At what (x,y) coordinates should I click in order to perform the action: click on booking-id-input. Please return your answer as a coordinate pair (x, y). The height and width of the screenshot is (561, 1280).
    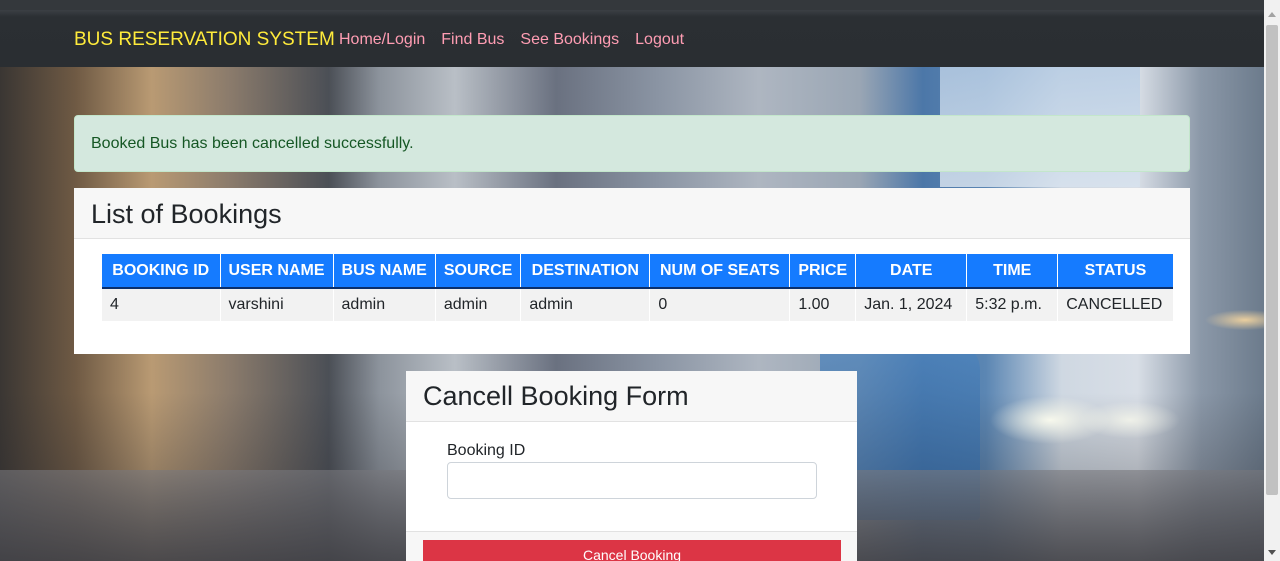
    Looking at the image, I should click on (632, 480).